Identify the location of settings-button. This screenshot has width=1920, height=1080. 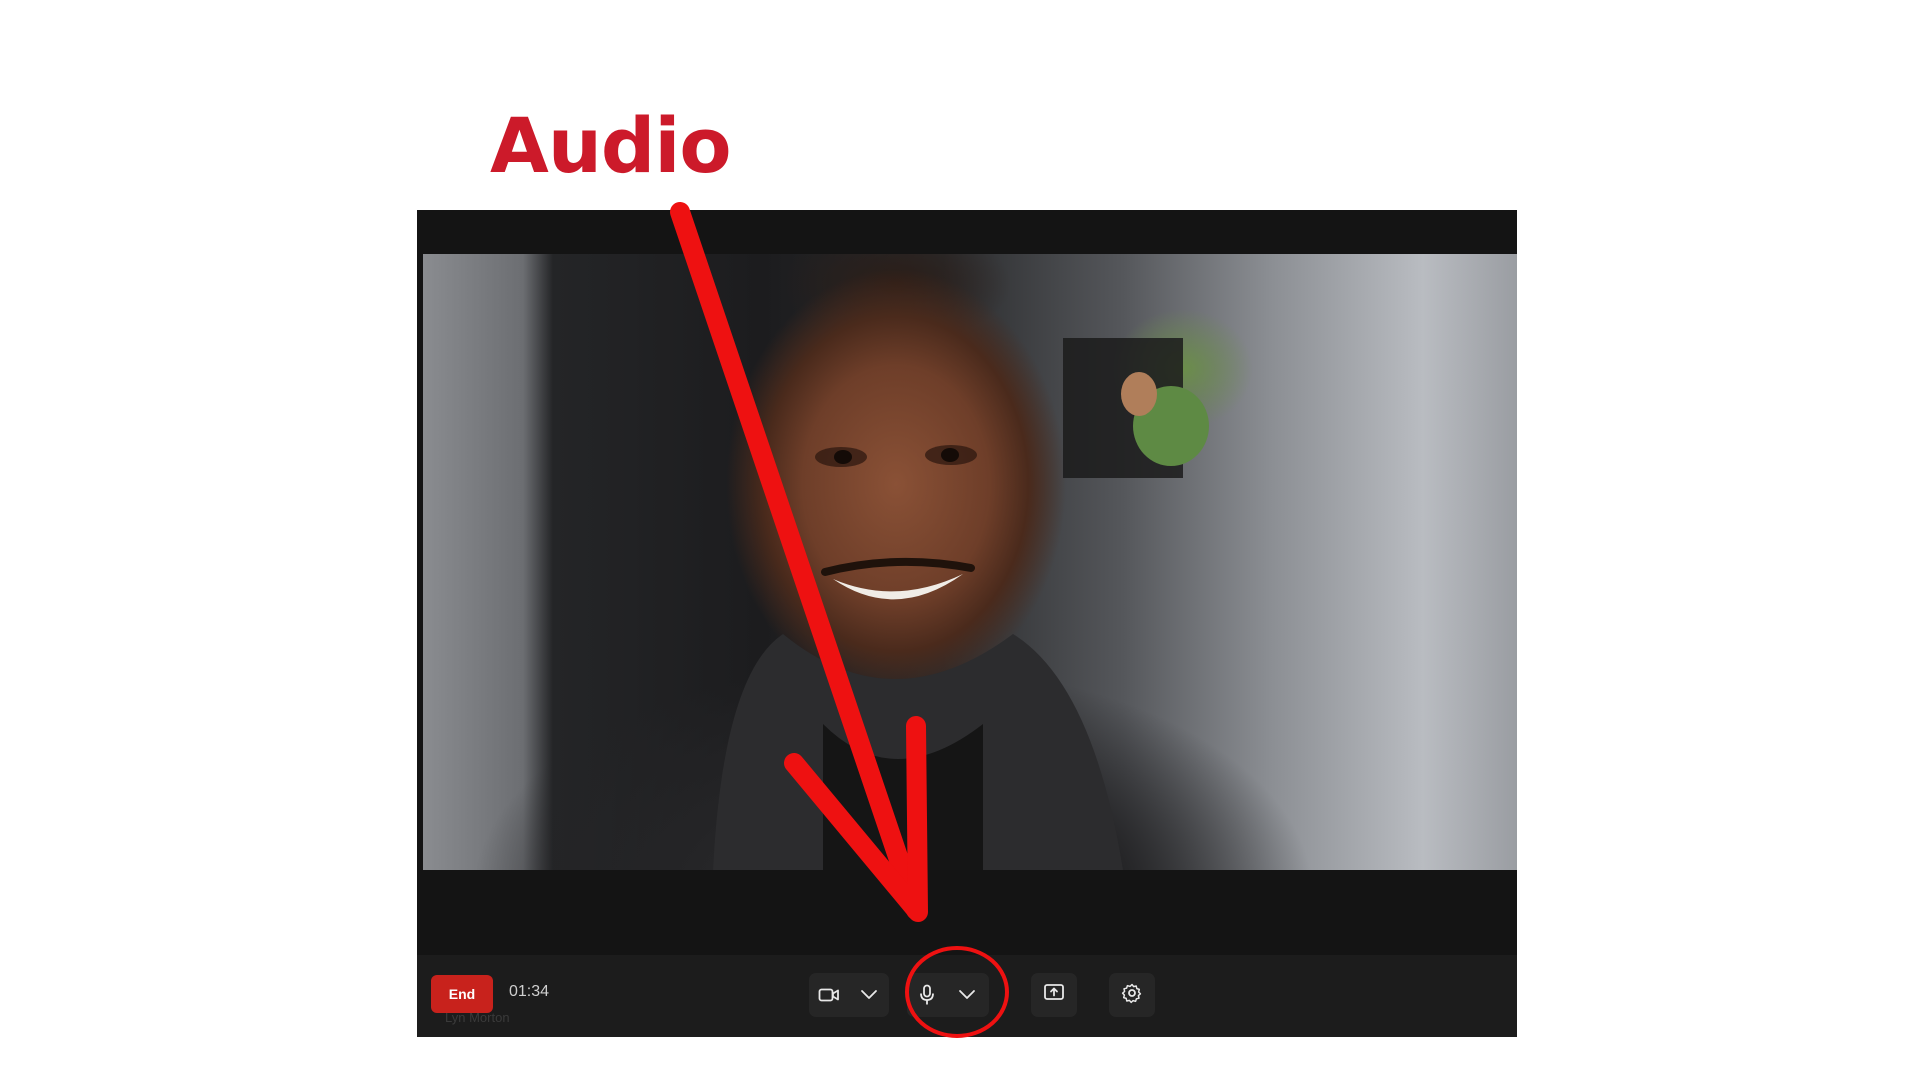
(1132, 995).